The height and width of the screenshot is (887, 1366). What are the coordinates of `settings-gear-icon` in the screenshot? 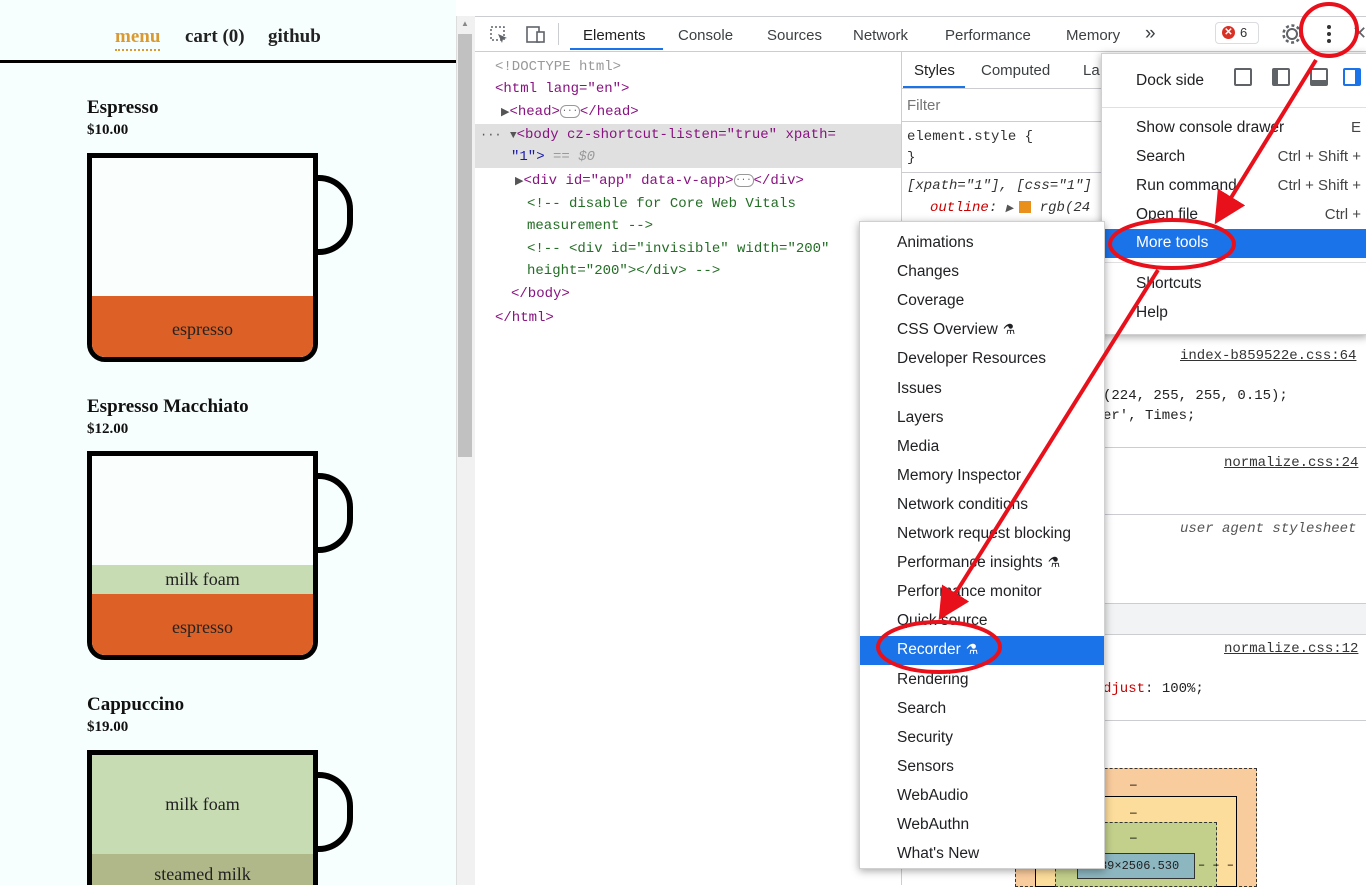 It's located at (1292, 34).